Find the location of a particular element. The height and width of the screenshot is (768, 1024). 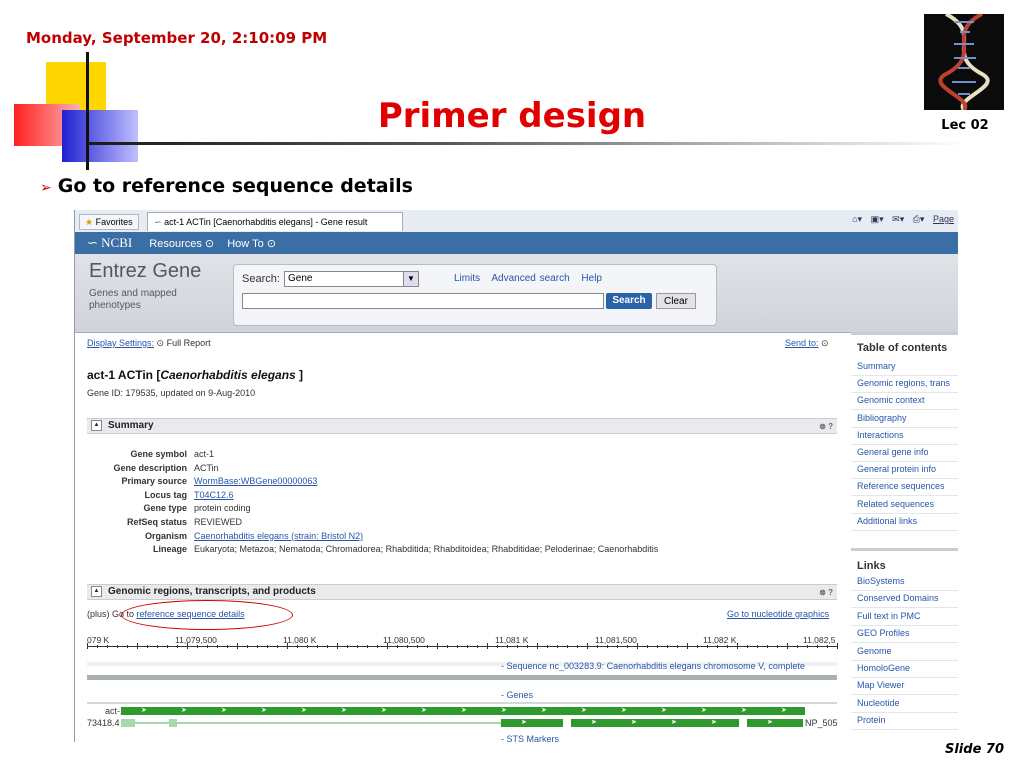

summary-value-link: T04C12.6 is located at coordinates (214, 495).